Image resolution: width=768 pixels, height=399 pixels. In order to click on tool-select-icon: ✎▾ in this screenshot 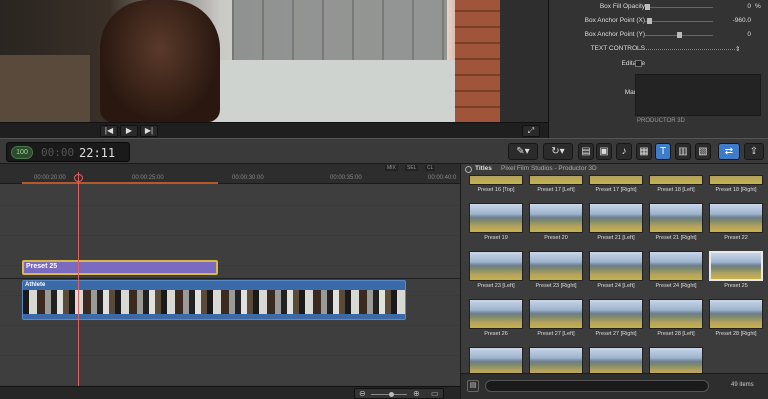, I will do `click(523, 151)`.